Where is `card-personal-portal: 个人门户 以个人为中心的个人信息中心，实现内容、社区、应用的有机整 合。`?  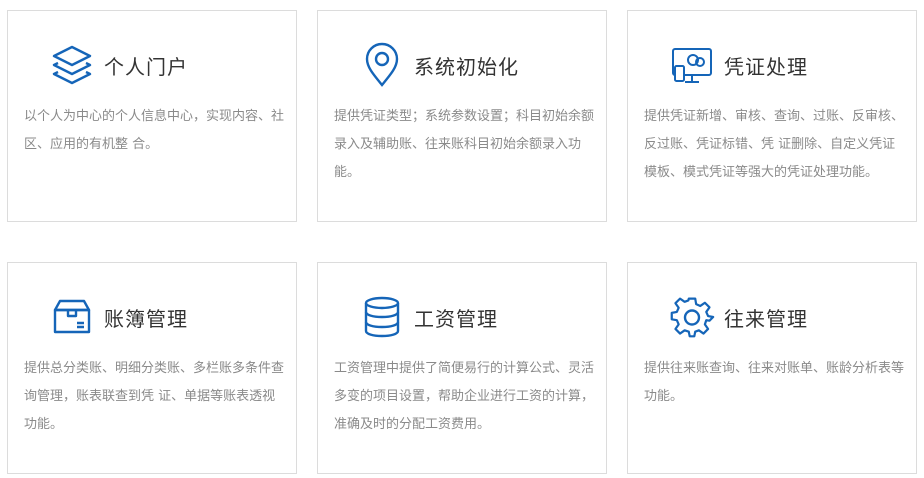 card-personal-portal: 个人门户 以个人为中心的个人信息中心，实现内容、社区、应用的有机整 合。 is located at coordinates (152, 116).